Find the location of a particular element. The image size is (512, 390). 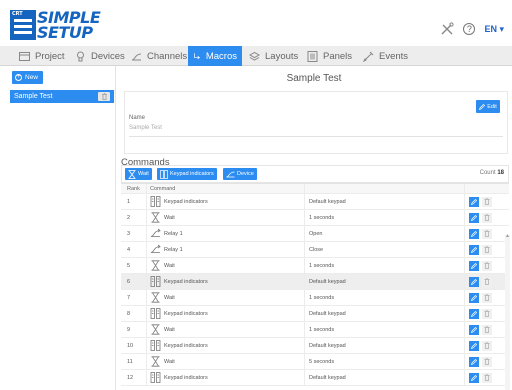

project-icon is located at coordinates (24, 56).